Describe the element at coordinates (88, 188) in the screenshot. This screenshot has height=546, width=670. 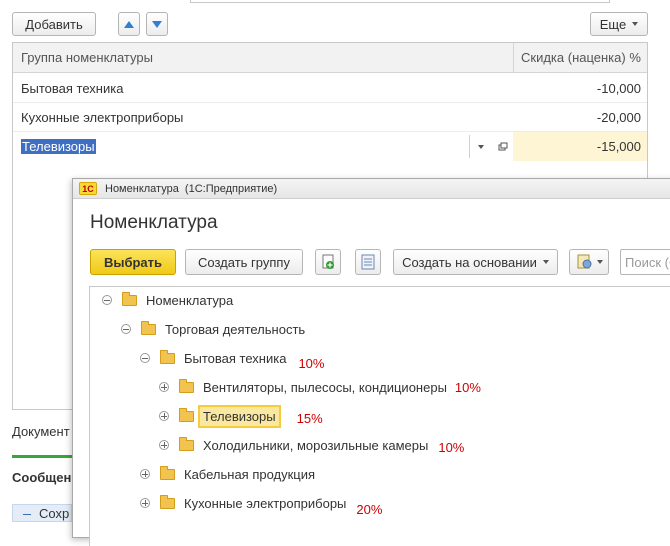
I see `app-logo-icon: 1С` at that location.